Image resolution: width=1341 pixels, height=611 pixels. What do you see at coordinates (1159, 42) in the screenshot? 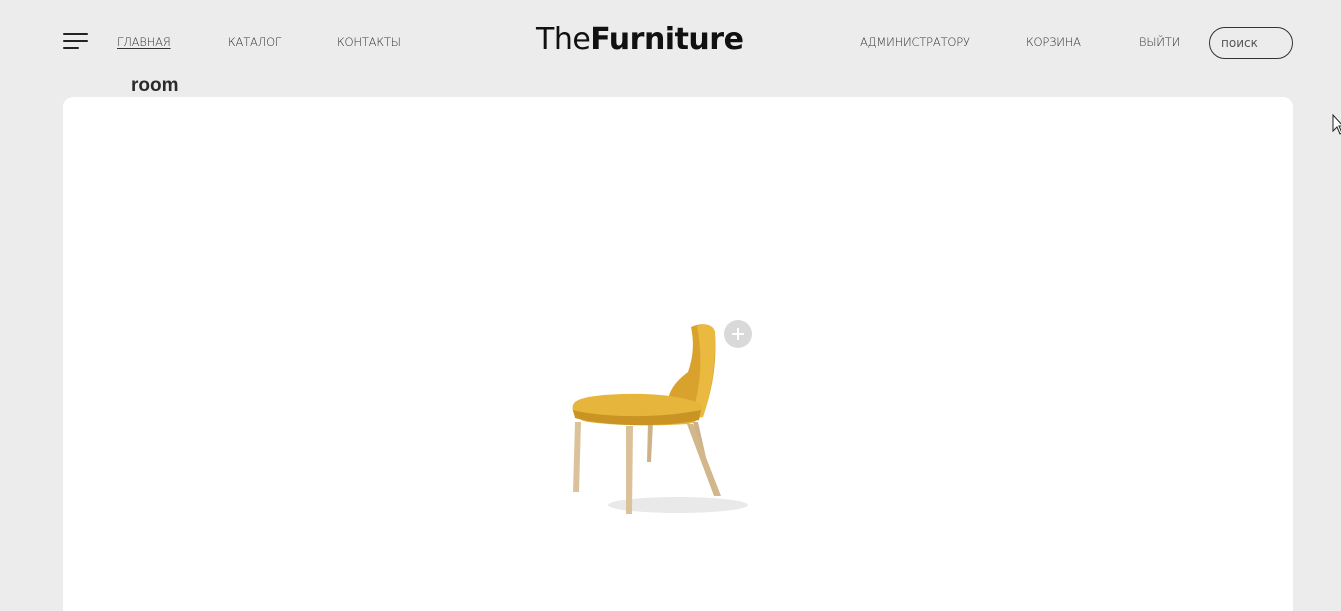
I see `nav-logout-link: ВЫЙТИ` at bounding box center [1159, 42].